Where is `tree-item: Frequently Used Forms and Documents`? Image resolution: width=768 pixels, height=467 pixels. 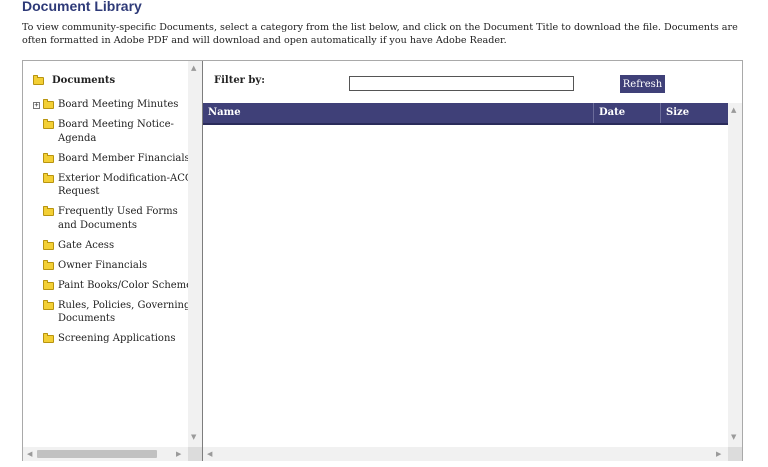 tree-item: Frequently Used Forms and Documents is located at coordinates (115, 218).